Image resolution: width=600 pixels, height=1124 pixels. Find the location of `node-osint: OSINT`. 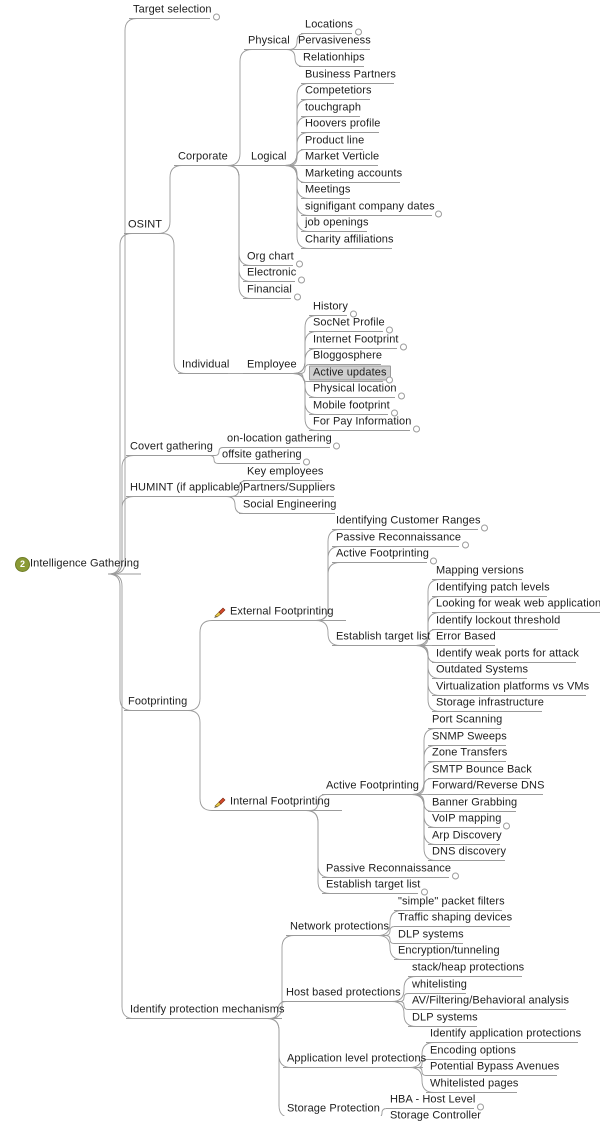

node-osint: OSINT is located at coordinates (145, 225).